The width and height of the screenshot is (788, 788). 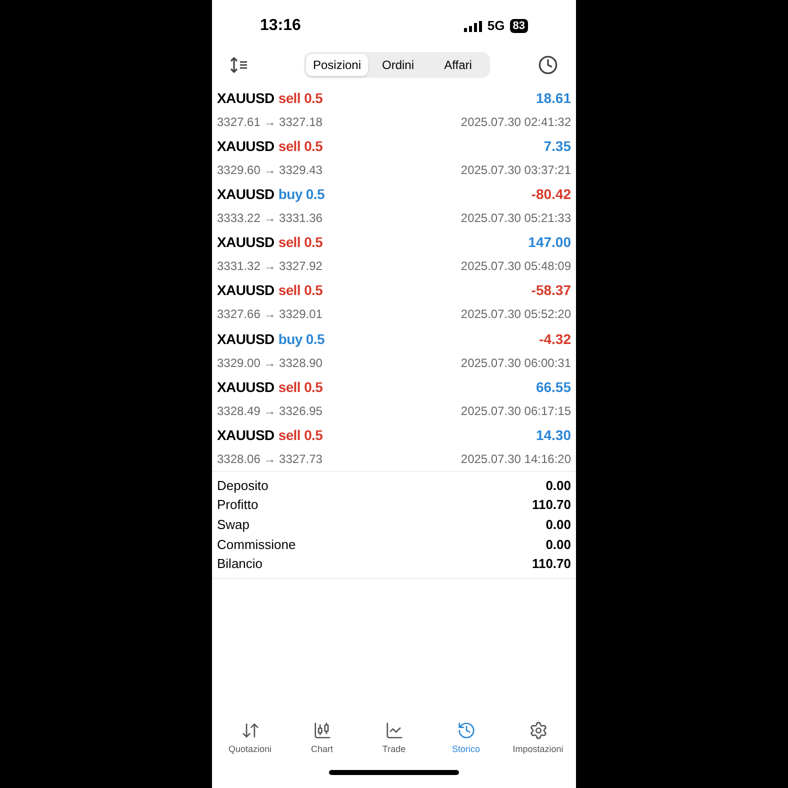 I want to click on nav-tab: Impostazioni, so click(x=538, y=738).